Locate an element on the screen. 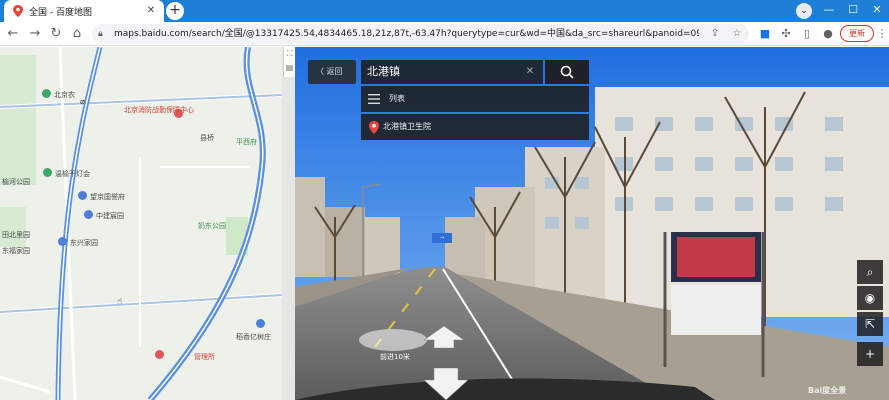 Image resolution: width=889 pixels, height=400 pixels. camera-icon: ◉ is located at coordinates (870, 298).